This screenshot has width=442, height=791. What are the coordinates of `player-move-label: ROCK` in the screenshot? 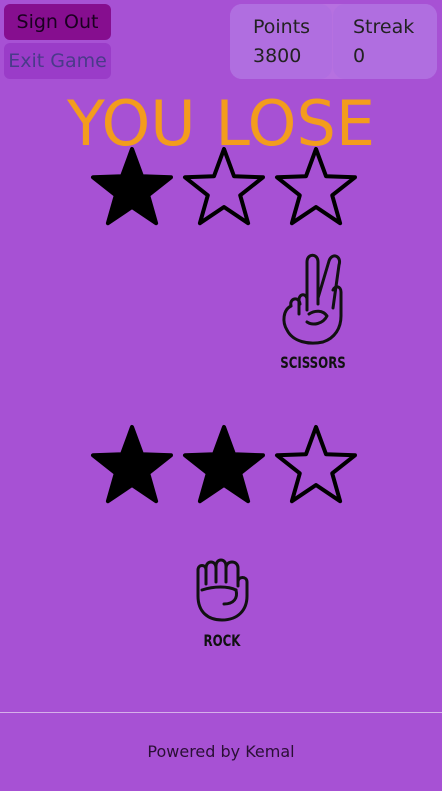 It's located at (222, 640).